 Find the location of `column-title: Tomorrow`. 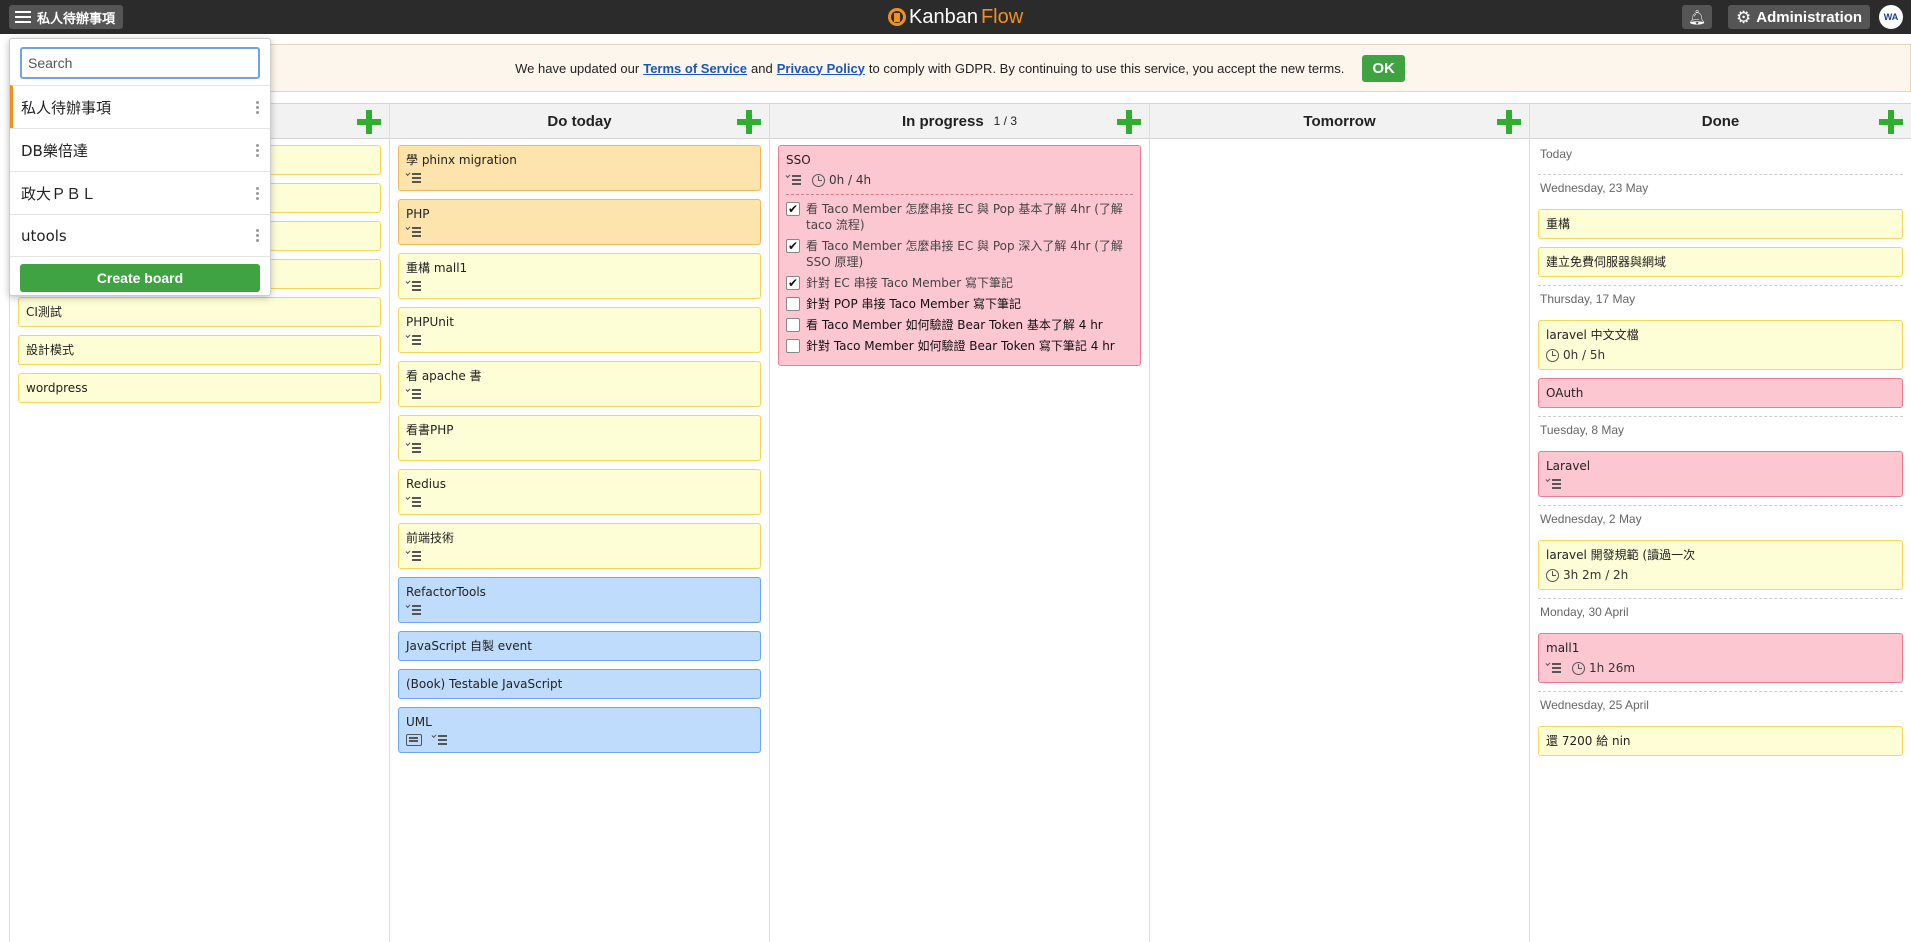

column-title: Tomorrow is located at coordinates (1339, 121).